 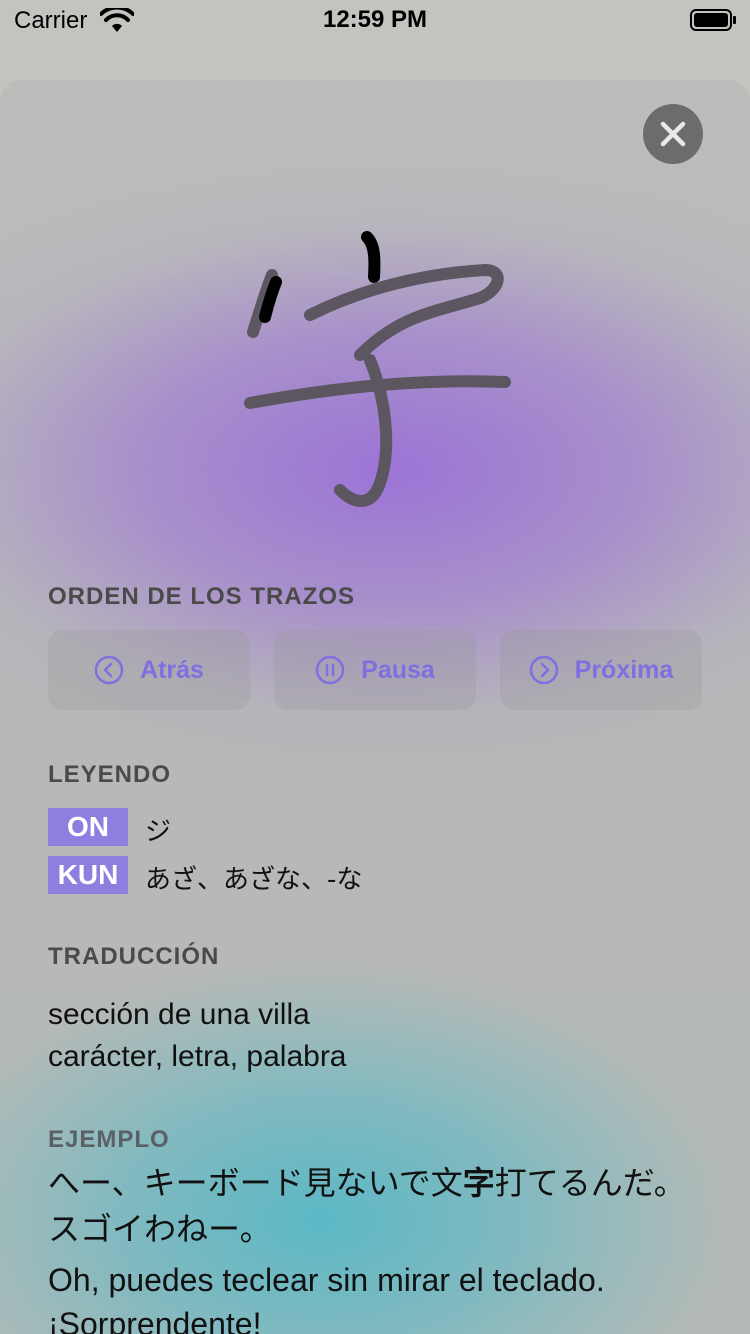 What do you see at coordinates (543, 670) in the screenshot?
I see `chevron-right-circle-icon` at bounding box center [543, 670].